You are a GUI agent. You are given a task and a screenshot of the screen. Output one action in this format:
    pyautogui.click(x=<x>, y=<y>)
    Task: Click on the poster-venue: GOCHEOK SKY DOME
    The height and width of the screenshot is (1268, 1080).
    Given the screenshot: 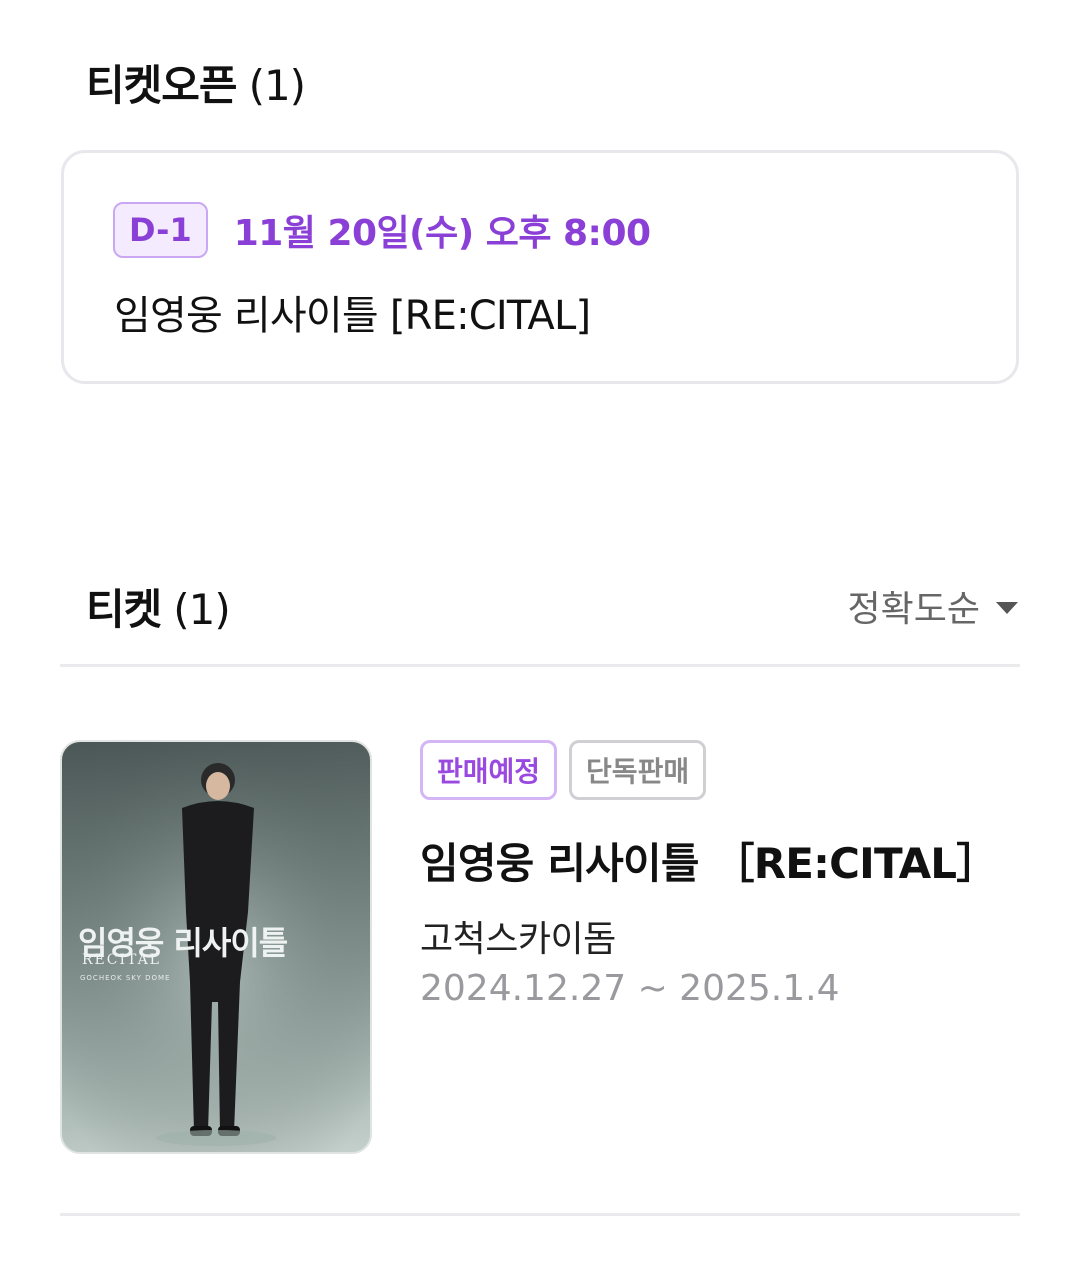 What is the action you would take?
    pyautogui.click(x=125, y=978)
    